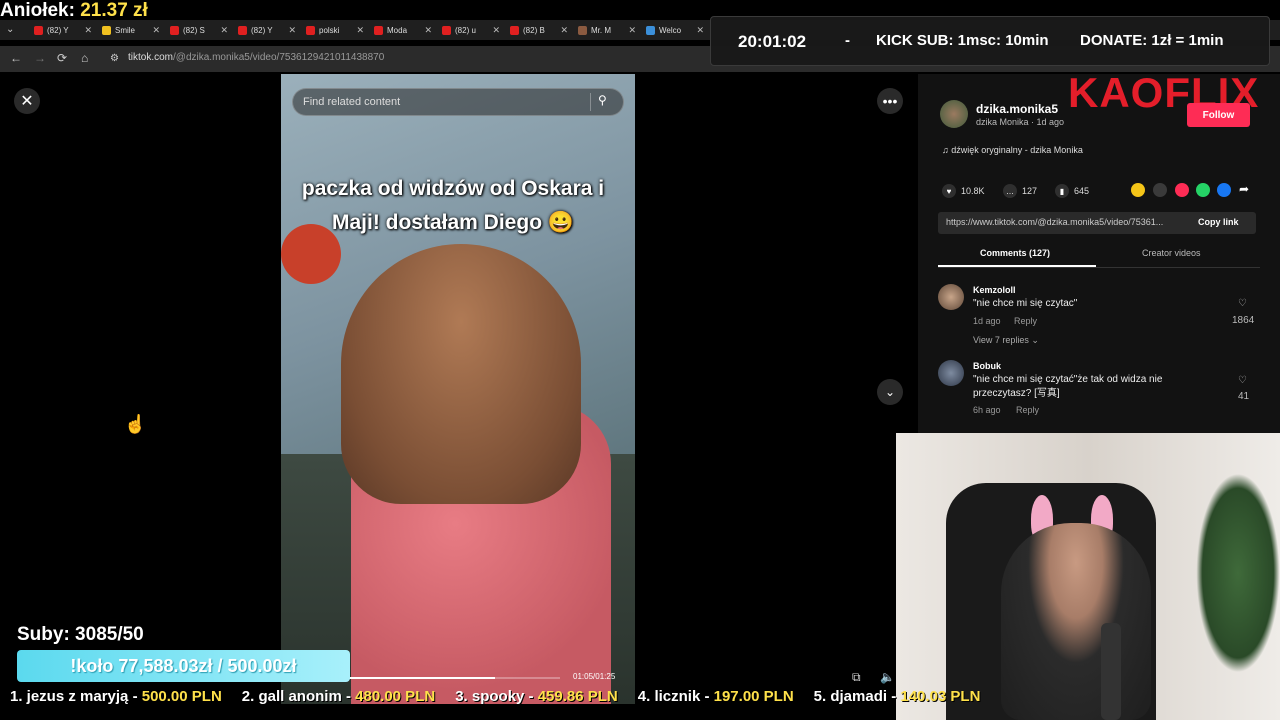  Describe the element at coordinates (465, 30) in the screenshot. I see `tab-label: (82) u` at that location.